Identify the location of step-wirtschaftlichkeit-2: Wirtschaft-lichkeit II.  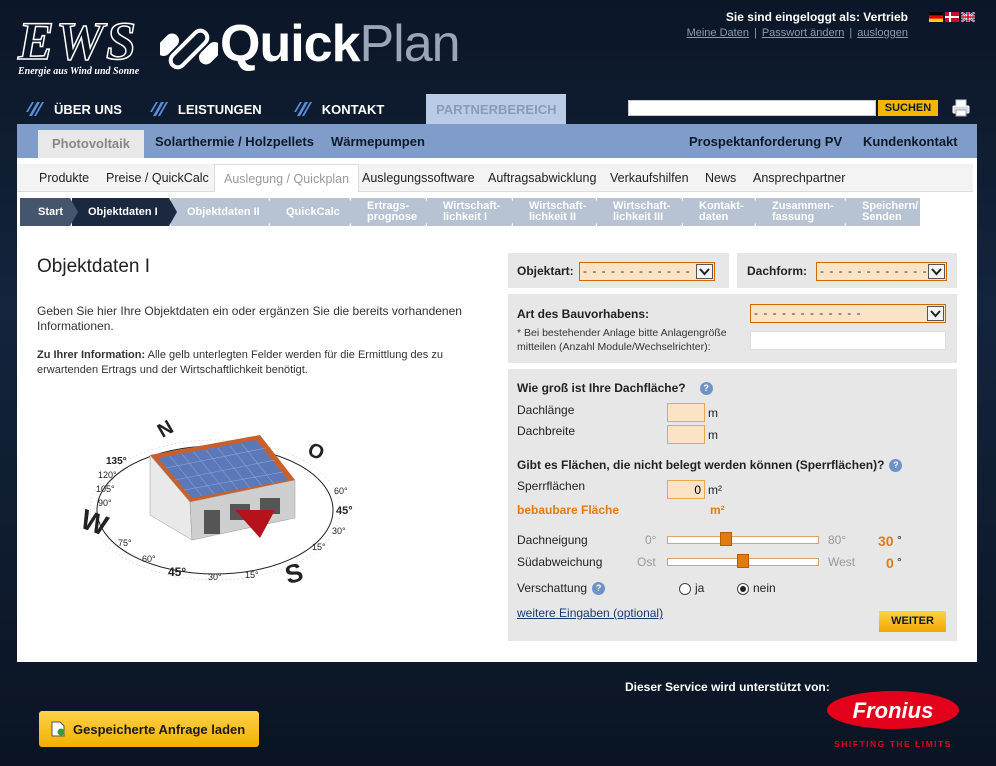
(558, 212).